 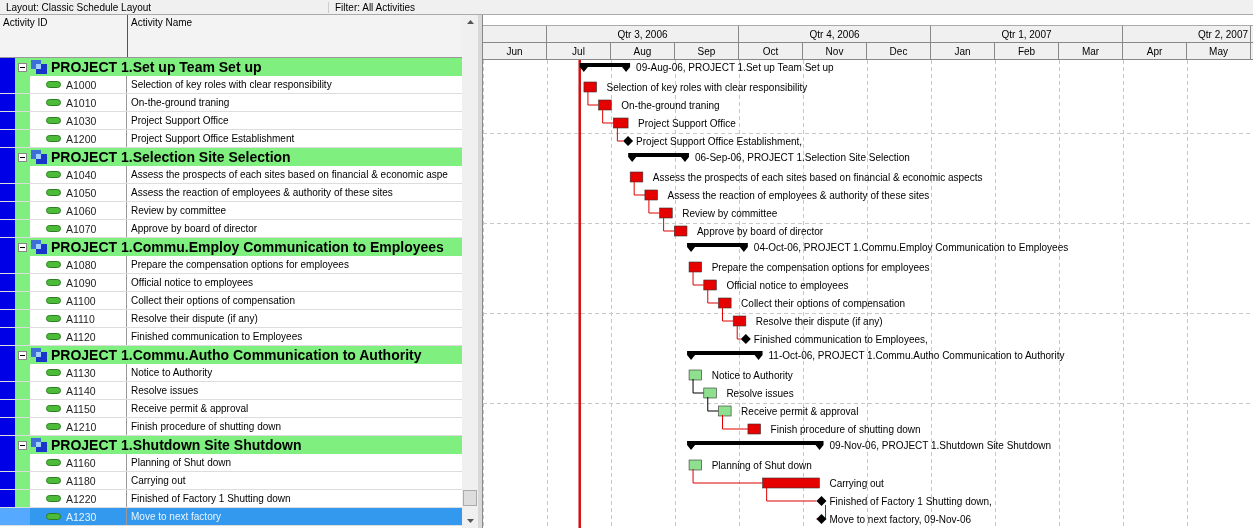 What do you see at coordinates (470, 521) in the screenshot?
I see `scroll-down-icon` at bounding box center [470, 521].